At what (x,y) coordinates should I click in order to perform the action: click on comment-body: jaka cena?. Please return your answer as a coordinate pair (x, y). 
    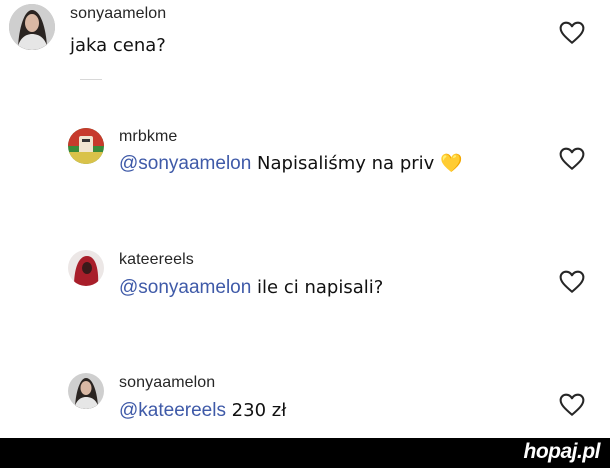
    Looking at the image, I should click on (118, 45).